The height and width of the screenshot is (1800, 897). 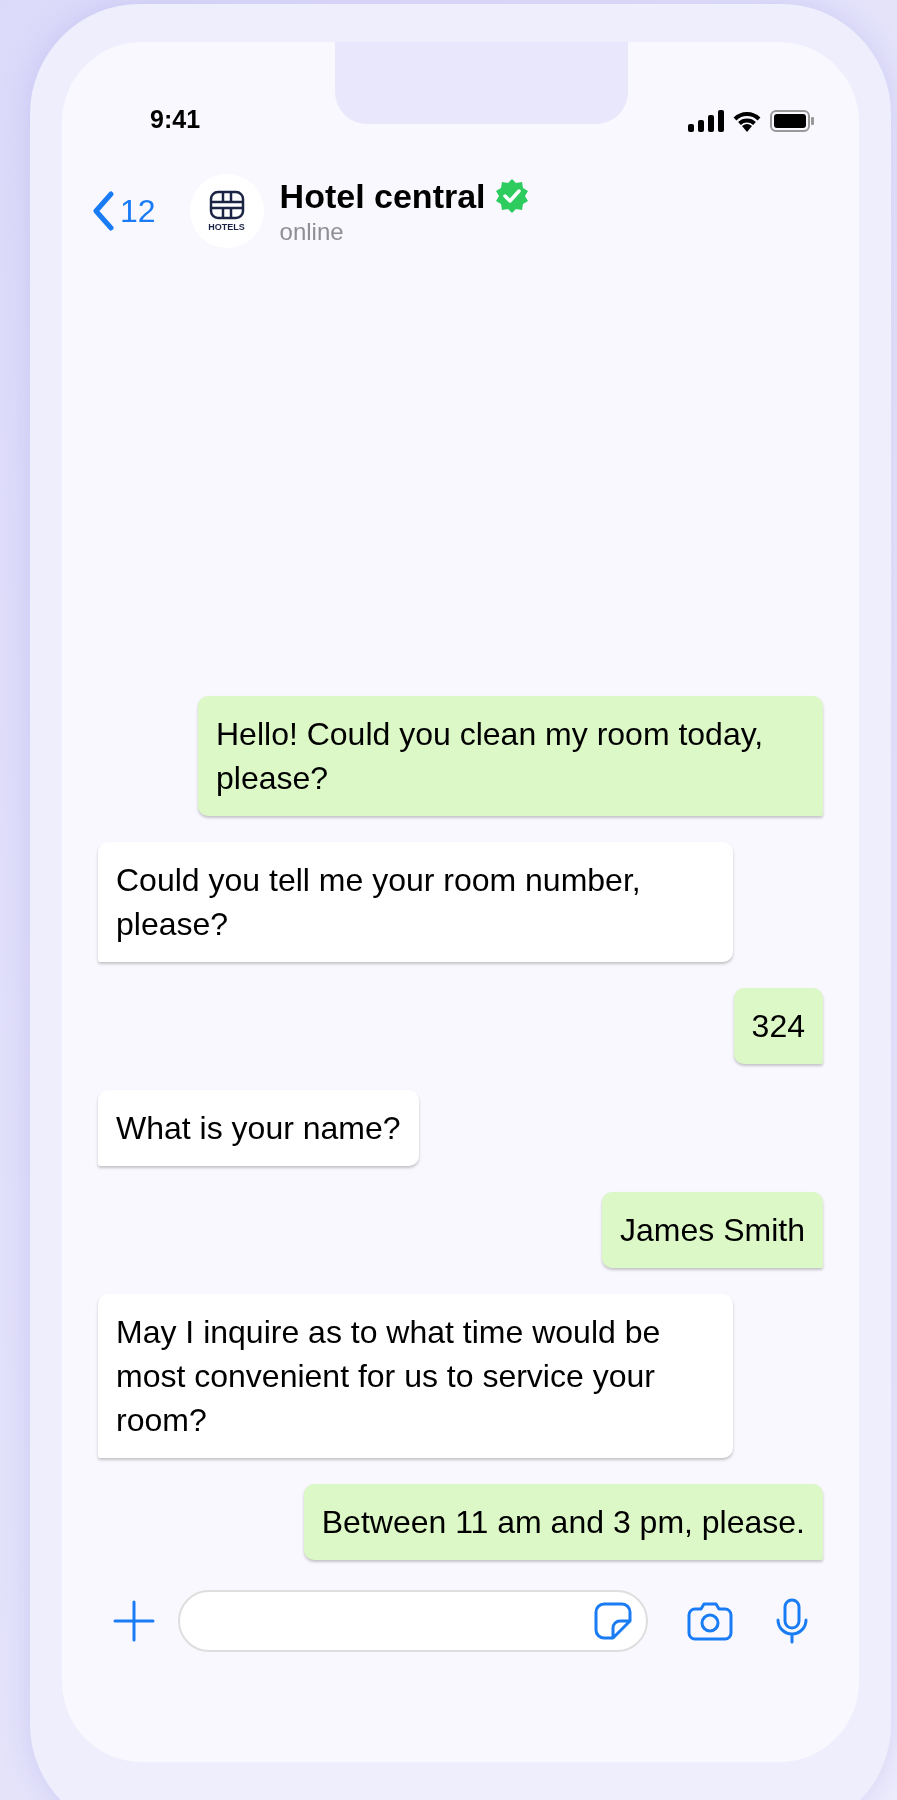 What do you see at coordinates (706, 121) in the screenshot?
I see `signal-icon` at bounding box center [706, 121].